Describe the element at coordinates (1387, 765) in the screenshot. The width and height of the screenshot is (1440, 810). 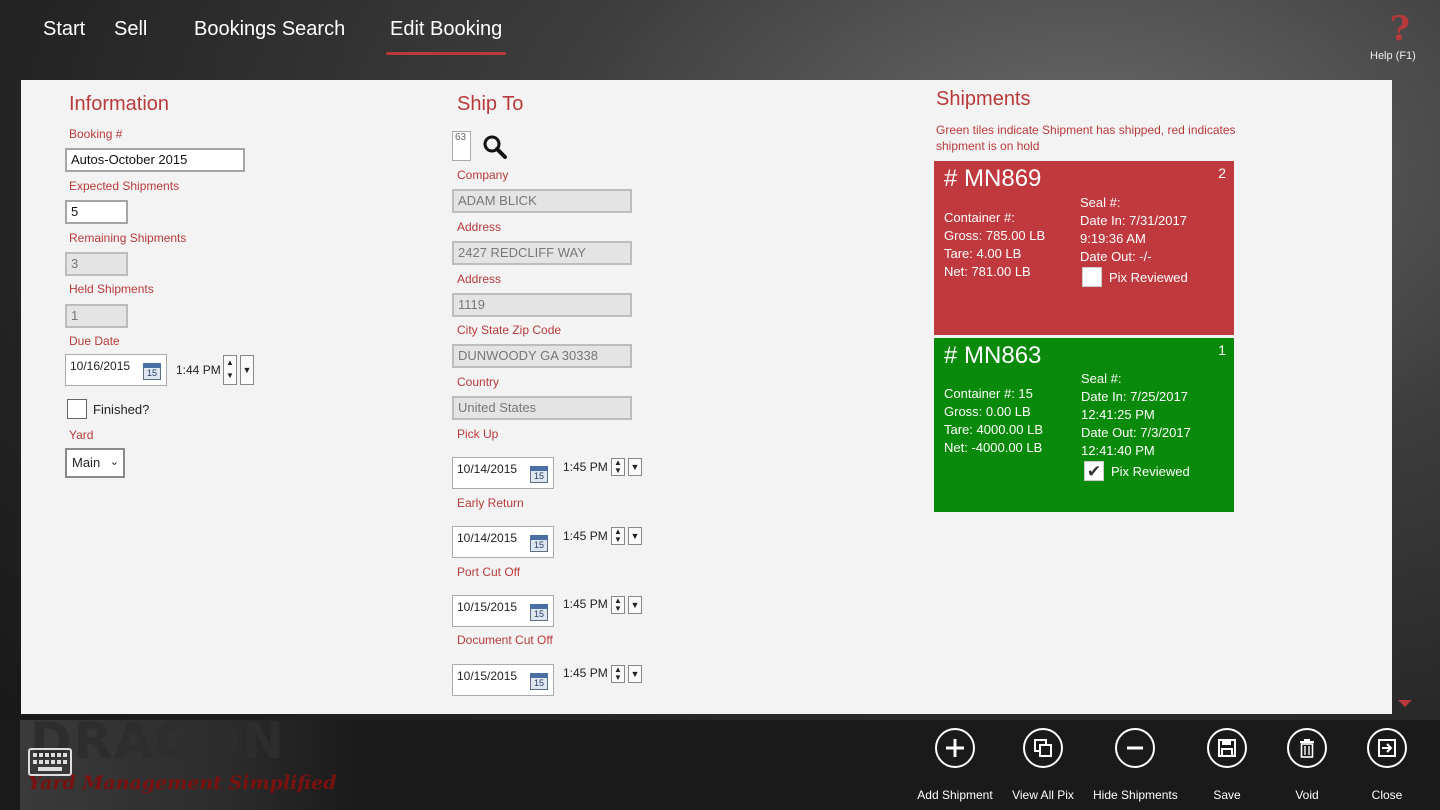
I see `close-button: Close` at that location.